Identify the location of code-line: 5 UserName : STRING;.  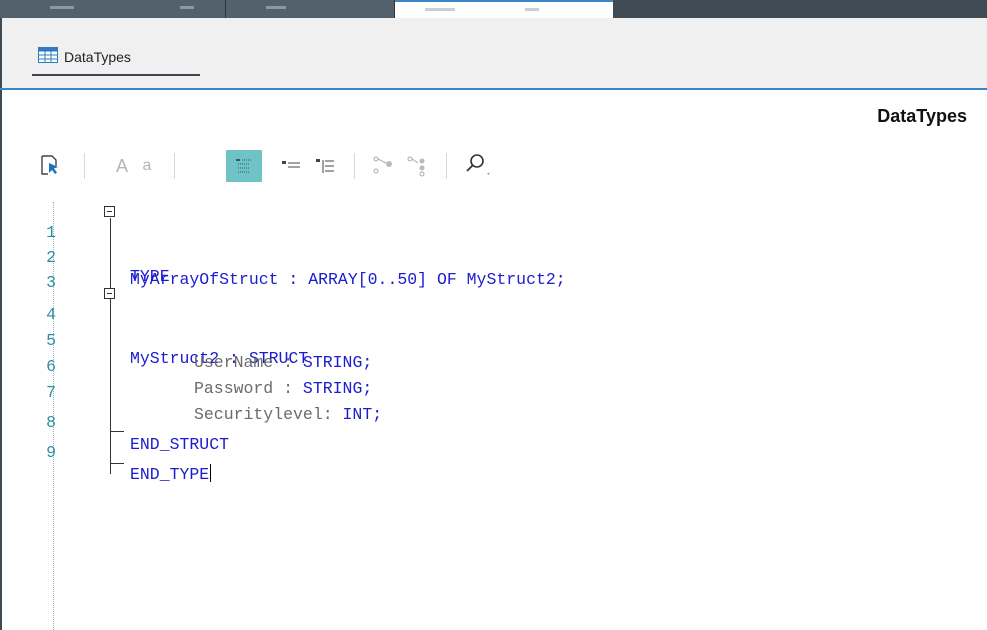
(488, 340).